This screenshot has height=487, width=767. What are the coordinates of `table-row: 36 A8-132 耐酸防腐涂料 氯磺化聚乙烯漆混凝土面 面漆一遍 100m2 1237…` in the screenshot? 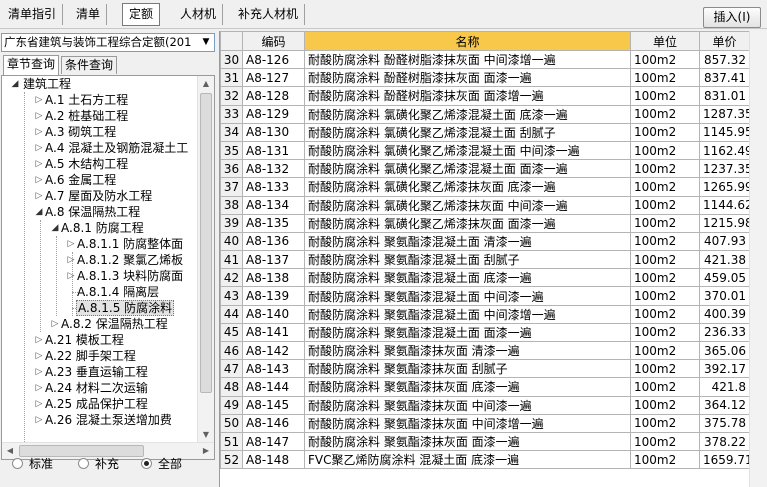 It's located at (485, 169).